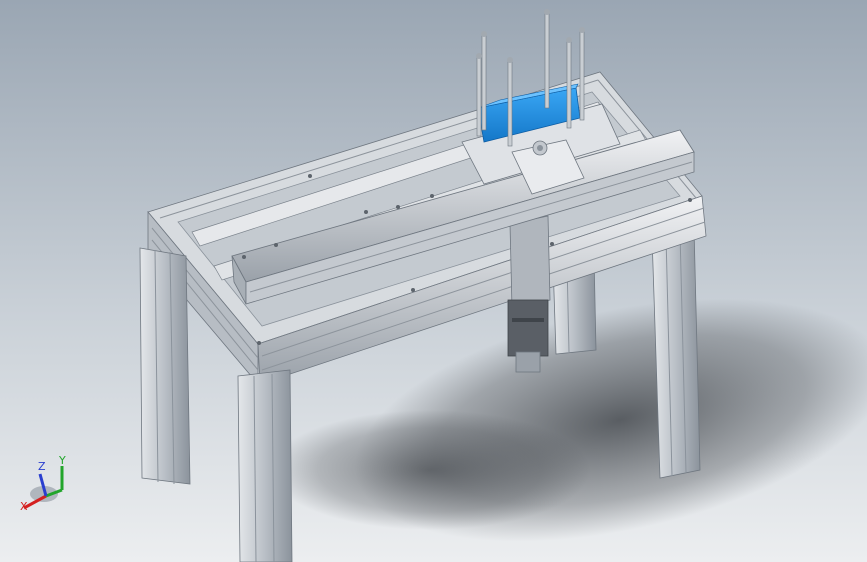  I want to click on z-axis-label: Z, so click(42, 466).